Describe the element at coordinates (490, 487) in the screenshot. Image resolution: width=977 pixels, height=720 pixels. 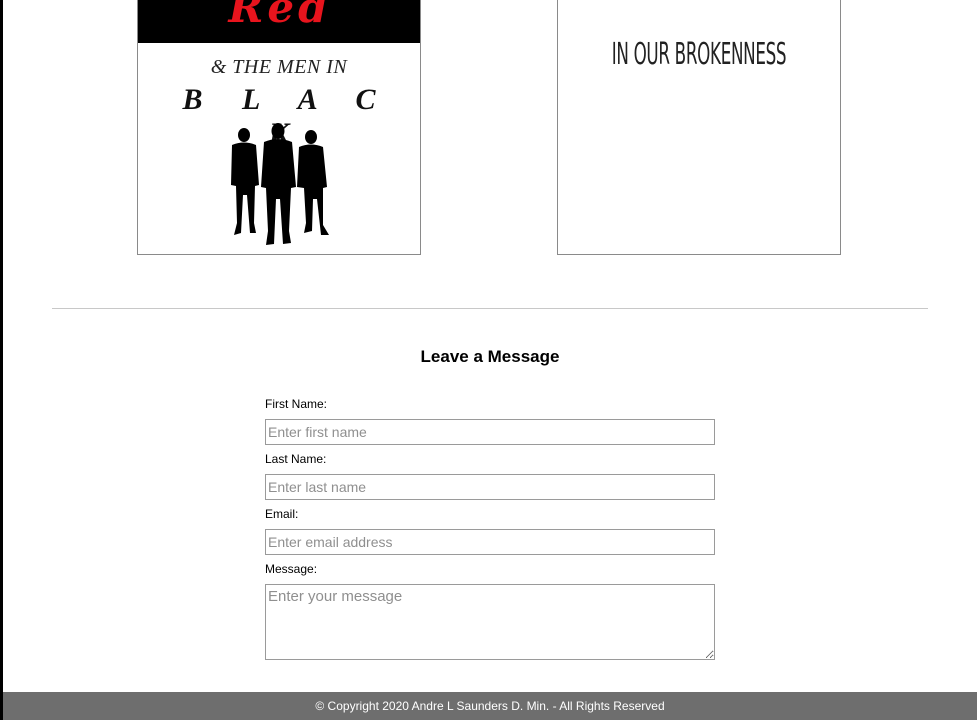
I see `last-name-input` at that location.